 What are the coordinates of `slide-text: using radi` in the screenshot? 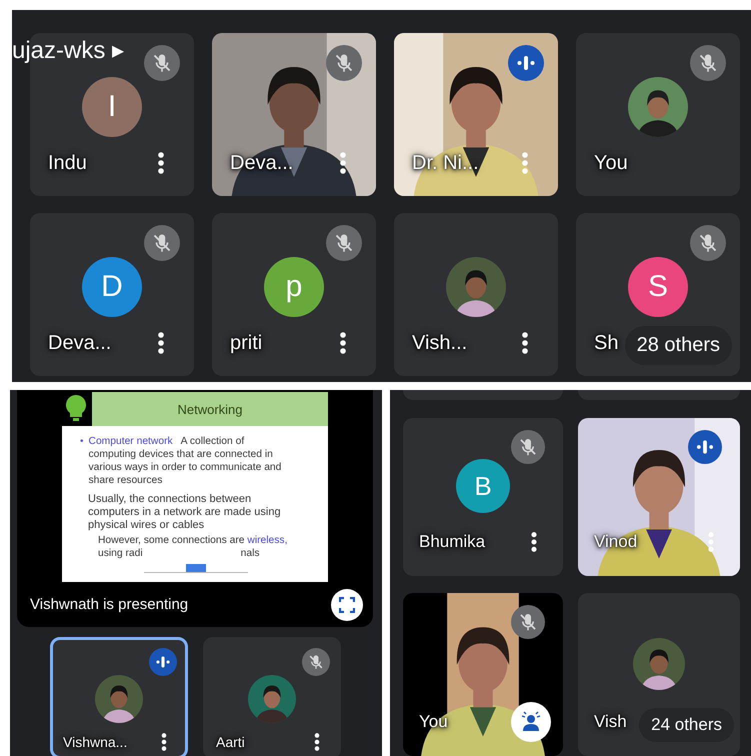 It's located at (120, 553).